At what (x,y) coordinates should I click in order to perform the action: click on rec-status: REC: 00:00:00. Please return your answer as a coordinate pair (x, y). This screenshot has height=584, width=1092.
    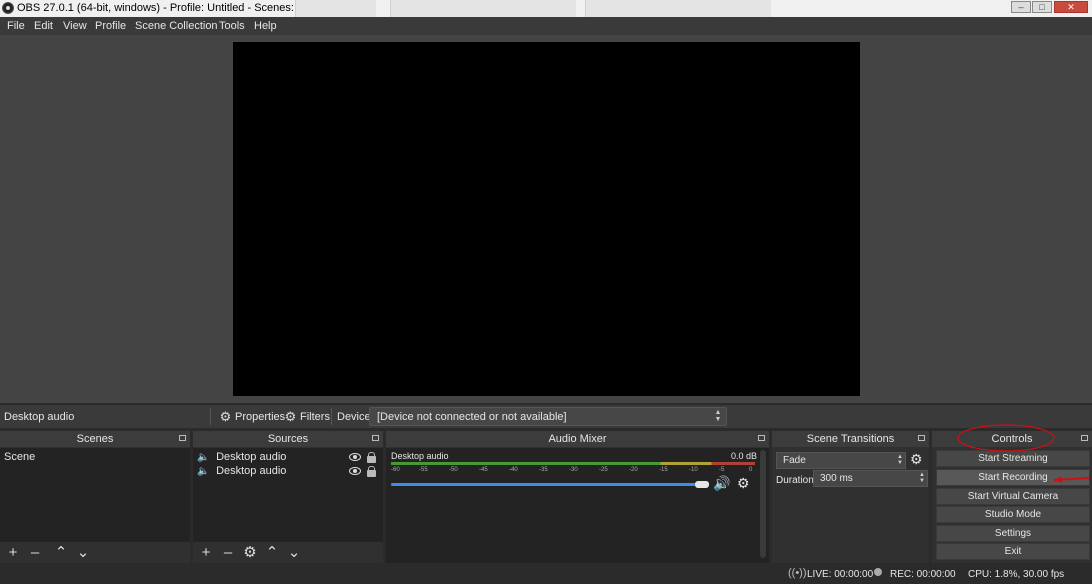
    Looking at the image, I should click on (923, 574).